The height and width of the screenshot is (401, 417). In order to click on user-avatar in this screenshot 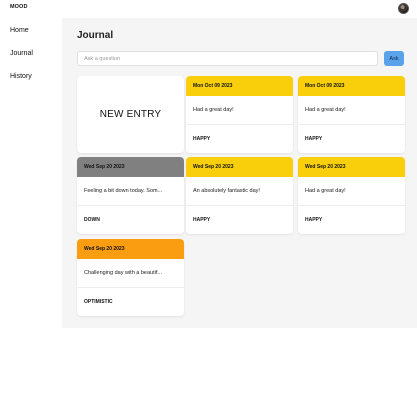, I will do `click(403, 8)`.